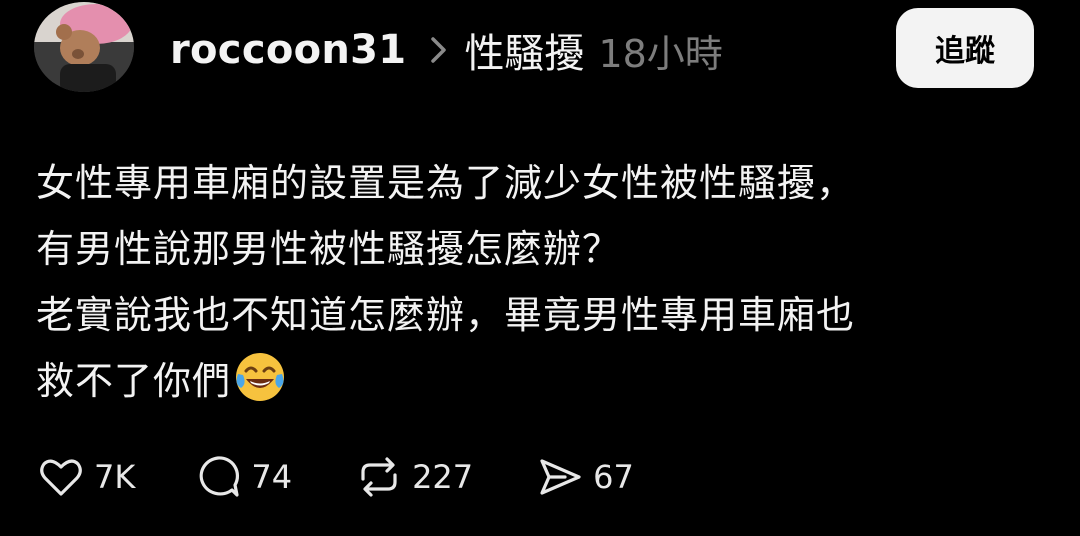 This screenshot has width=1080, height=536. What do you see at coordinates (335, 477) in the screenshot?
I see `post-actions: 7K 74 227 67` at bounding box center [335, 477].